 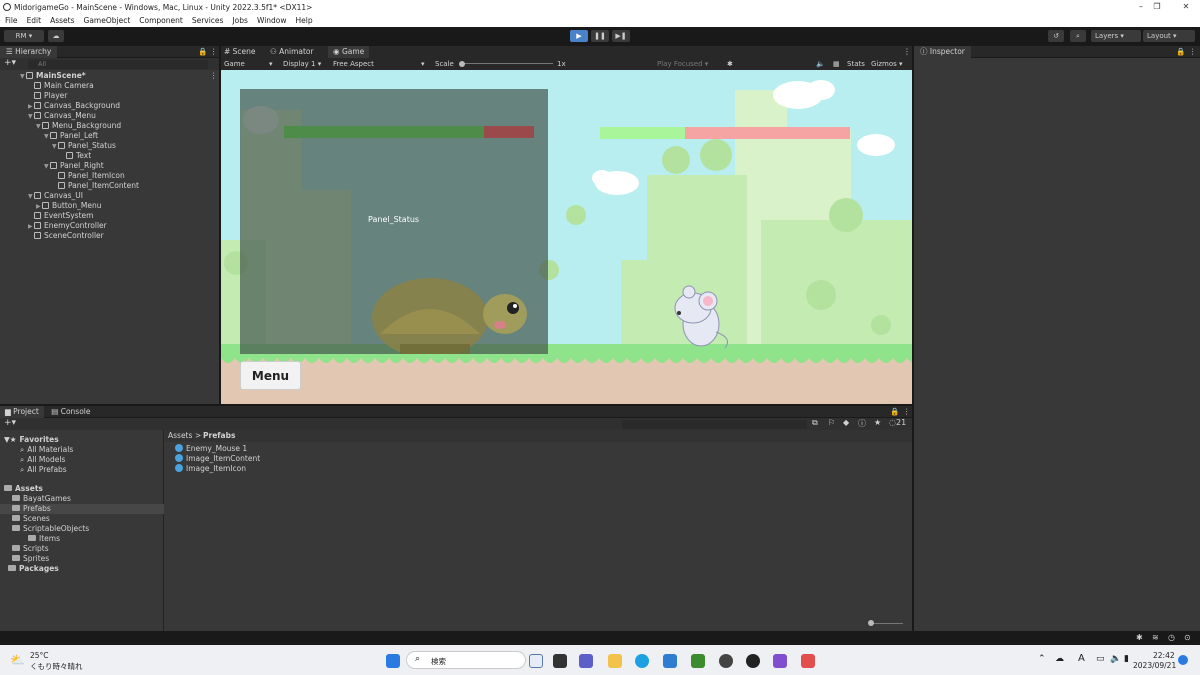 I want to click on mute-audio-icon: 🔈, so click(x=820, y=64).